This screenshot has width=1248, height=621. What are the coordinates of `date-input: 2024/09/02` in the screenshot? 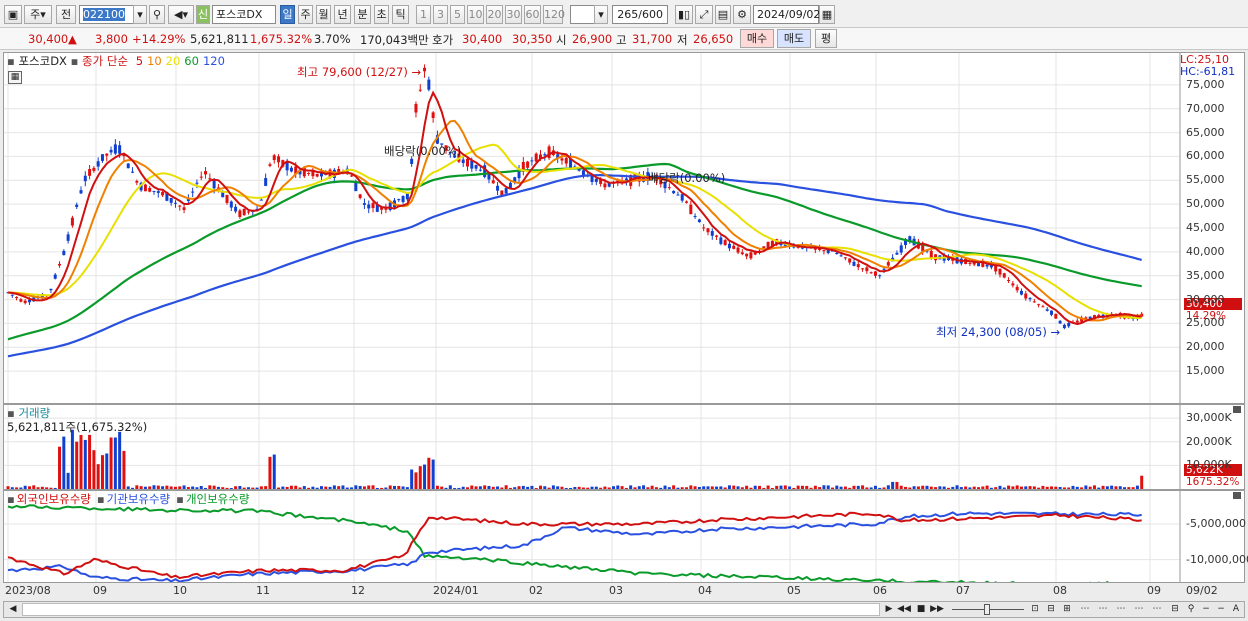 It's located at (786, 14).